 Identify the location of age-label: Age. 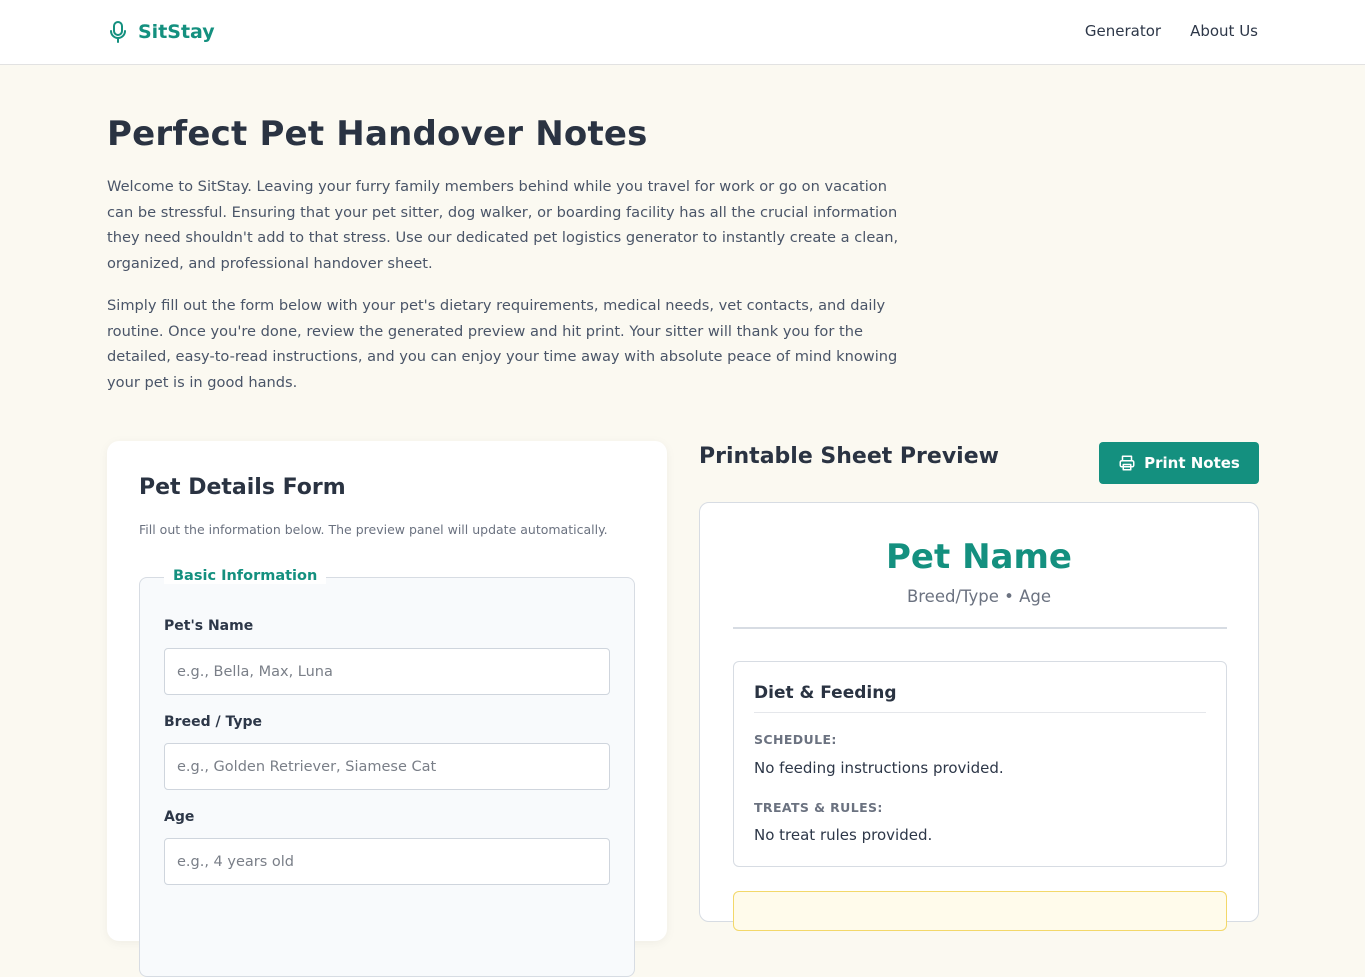
(179, 817).